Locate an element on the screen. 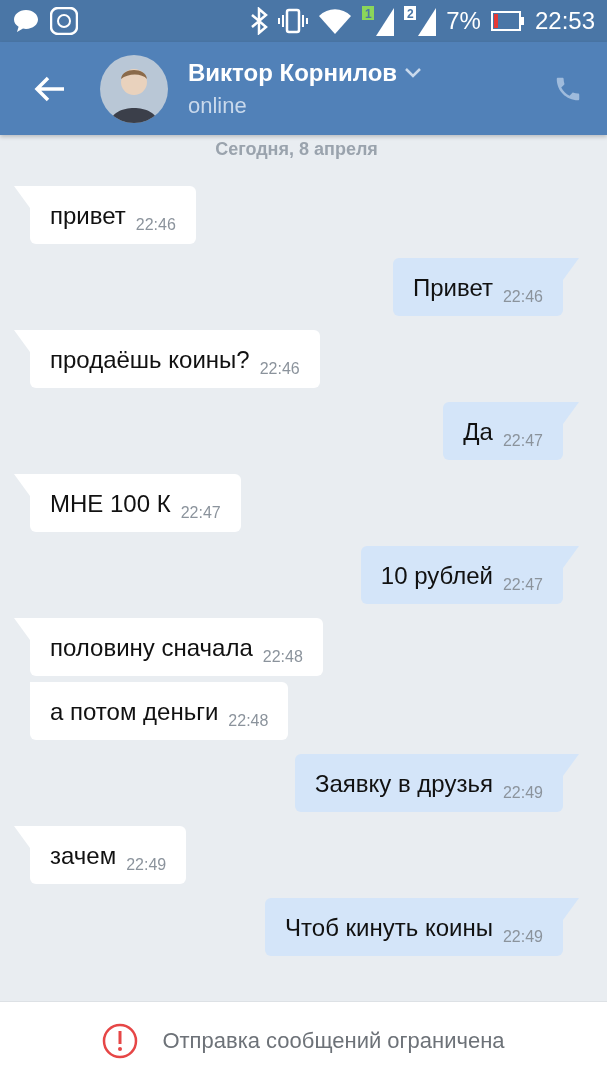 The height and width of the screenshot is (1080, 607). battery-icon is located at coordinates (507, 21).